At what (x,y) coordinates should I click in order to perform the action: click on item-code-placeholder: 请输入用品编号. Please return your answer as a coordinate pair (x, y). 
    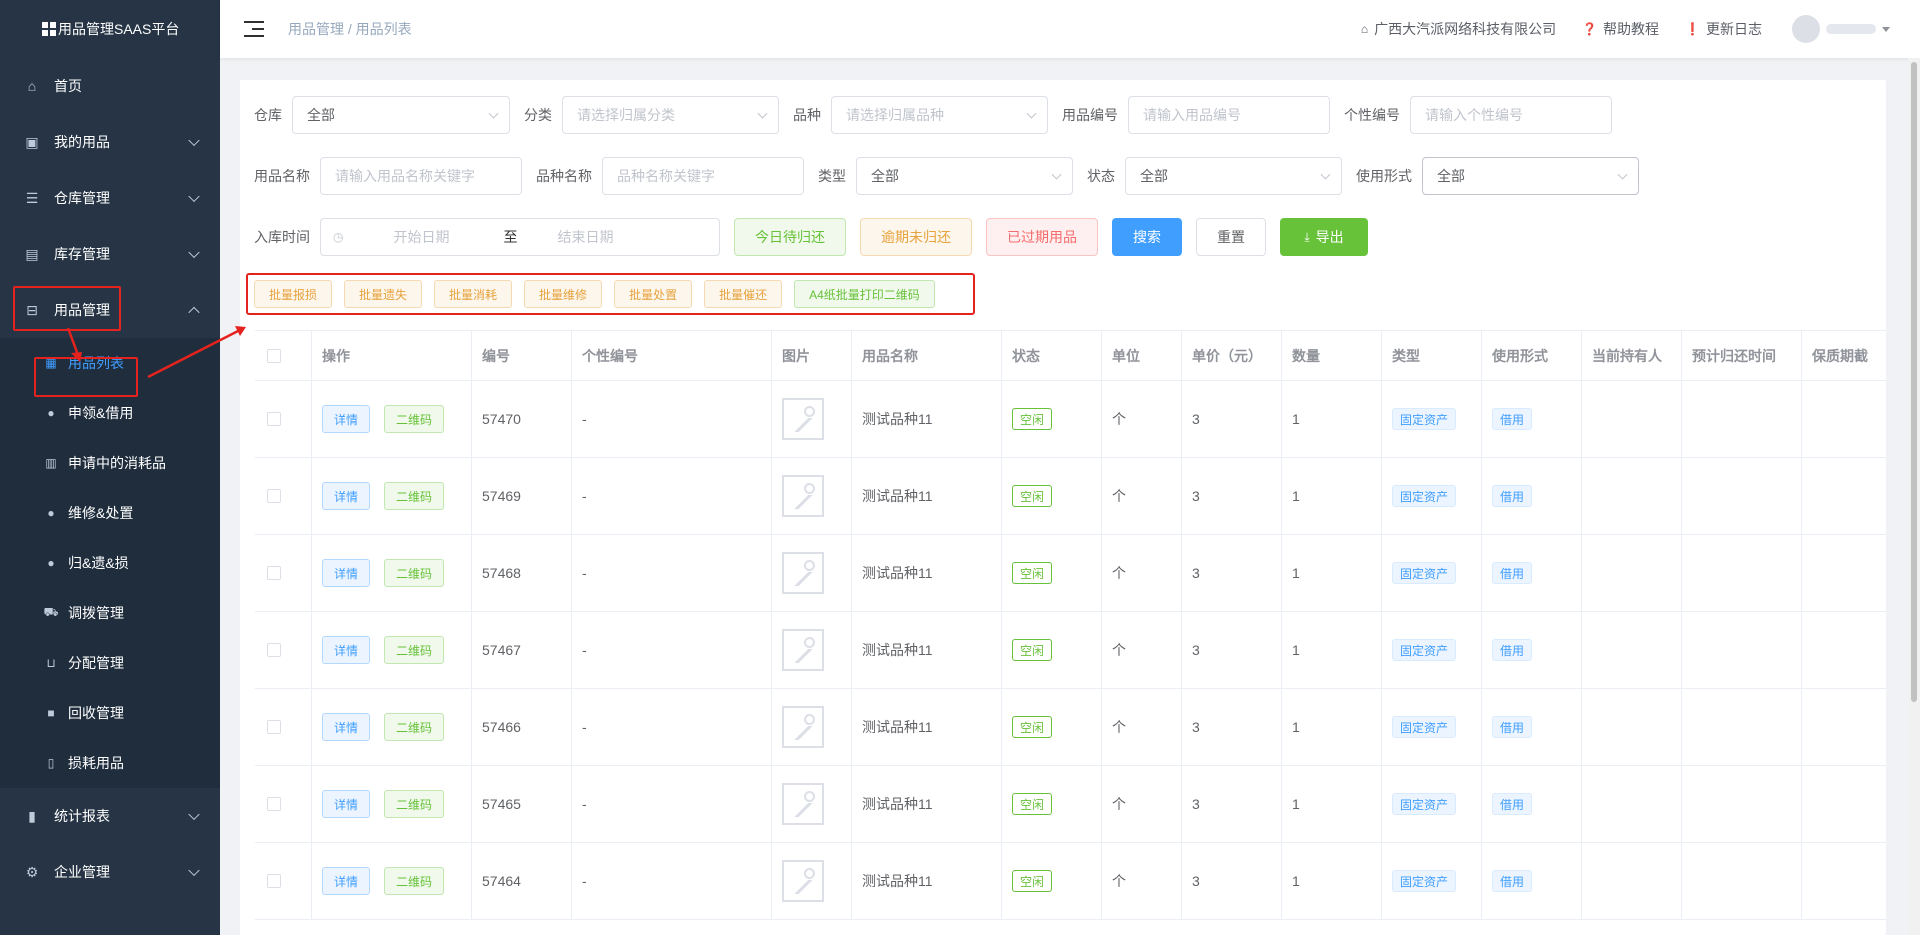
    Looking at the image, I should click on (1192, 115).